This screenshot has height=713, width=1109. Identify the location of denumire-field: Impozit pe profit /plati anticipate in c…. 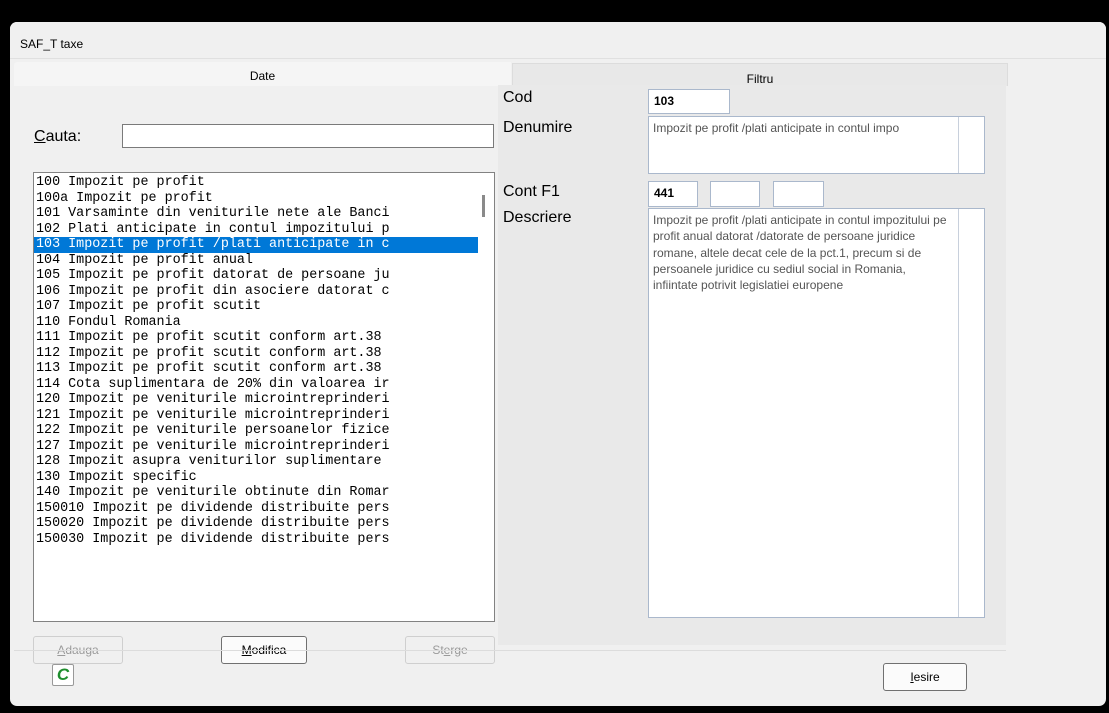
(816, 145).